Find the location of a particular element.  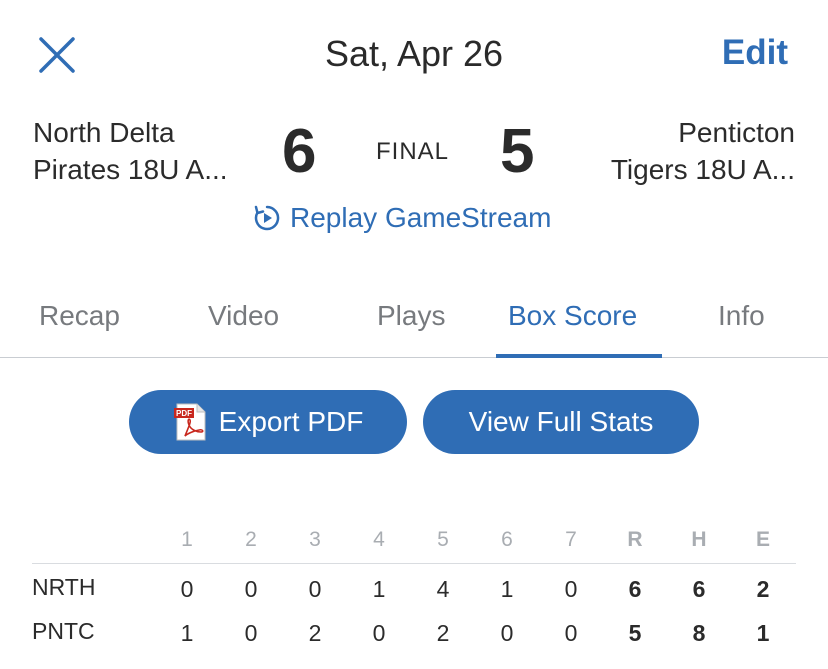

inning-header: 7 is located at coordinates (571, 539).